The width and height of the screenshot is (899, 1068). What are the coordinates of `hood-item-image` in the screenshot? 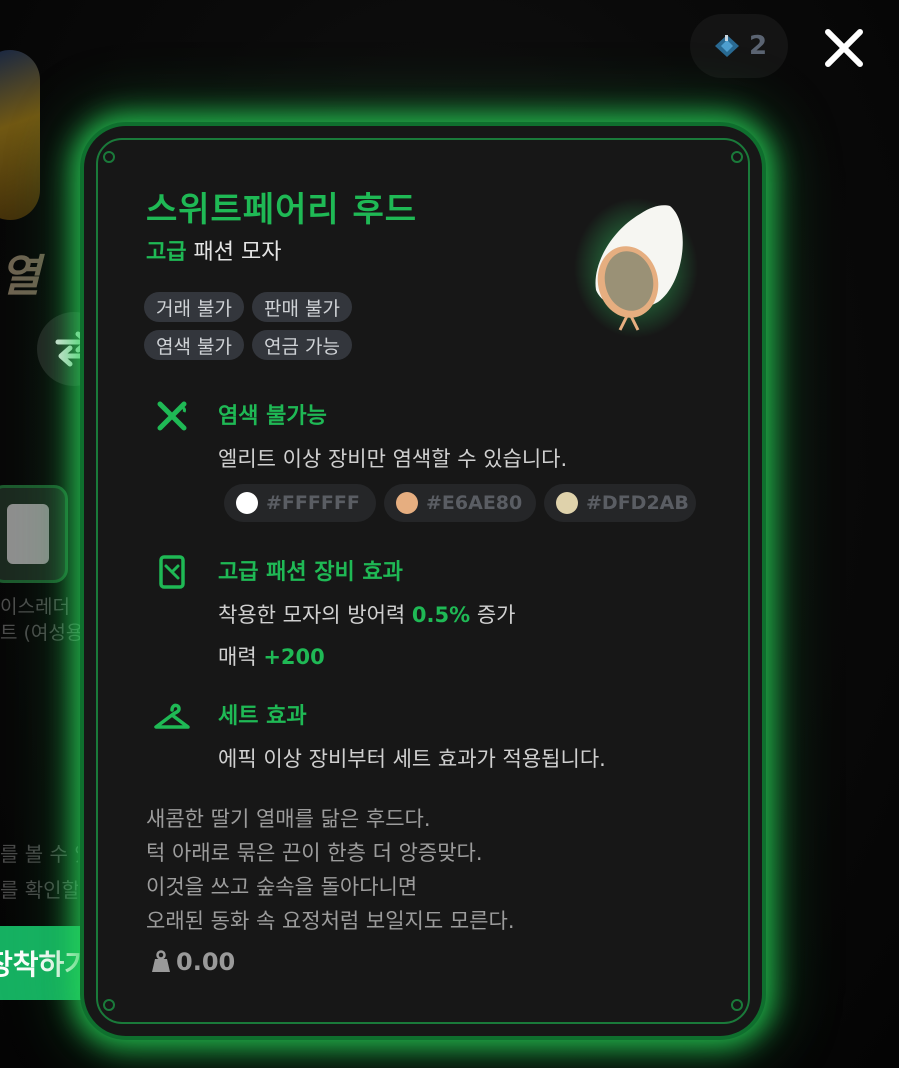 It's located at (636, 268).